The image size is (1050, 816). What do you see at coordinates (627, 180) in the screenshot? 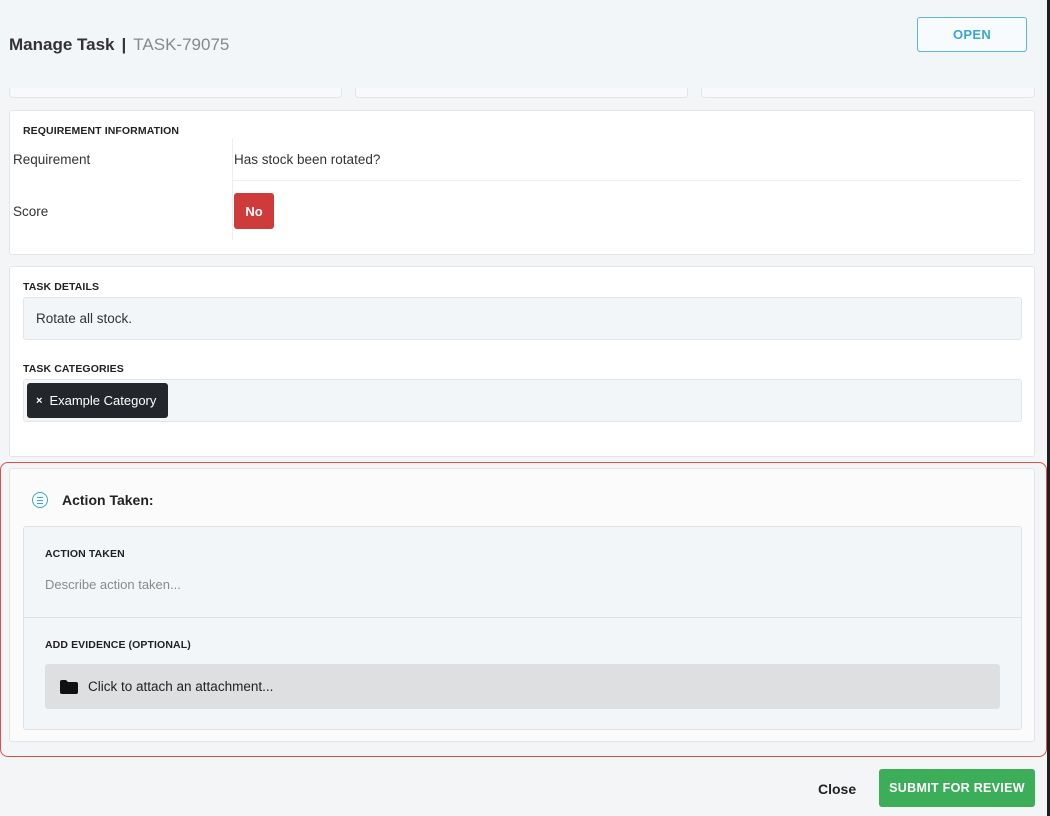
I see `row-divider` at bounding box center [627, 180].